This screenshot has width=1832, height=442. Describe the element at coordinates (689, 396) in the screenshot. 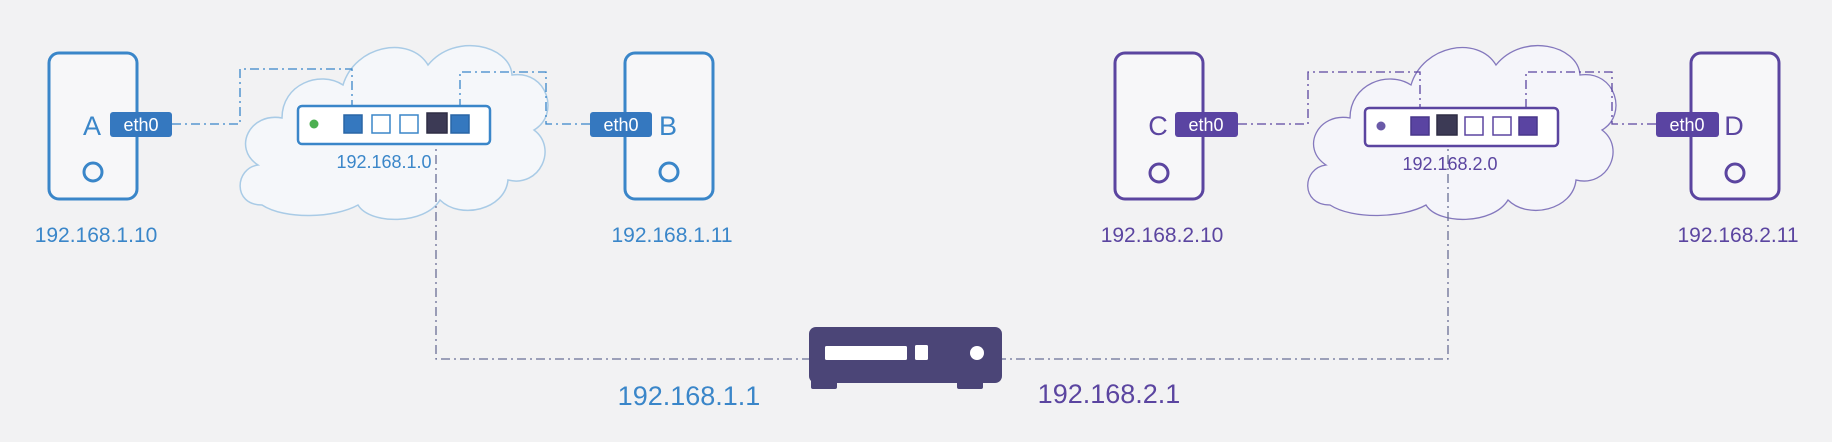

I see `gateway-ip-network-1: 192.168.1.1` at that location.